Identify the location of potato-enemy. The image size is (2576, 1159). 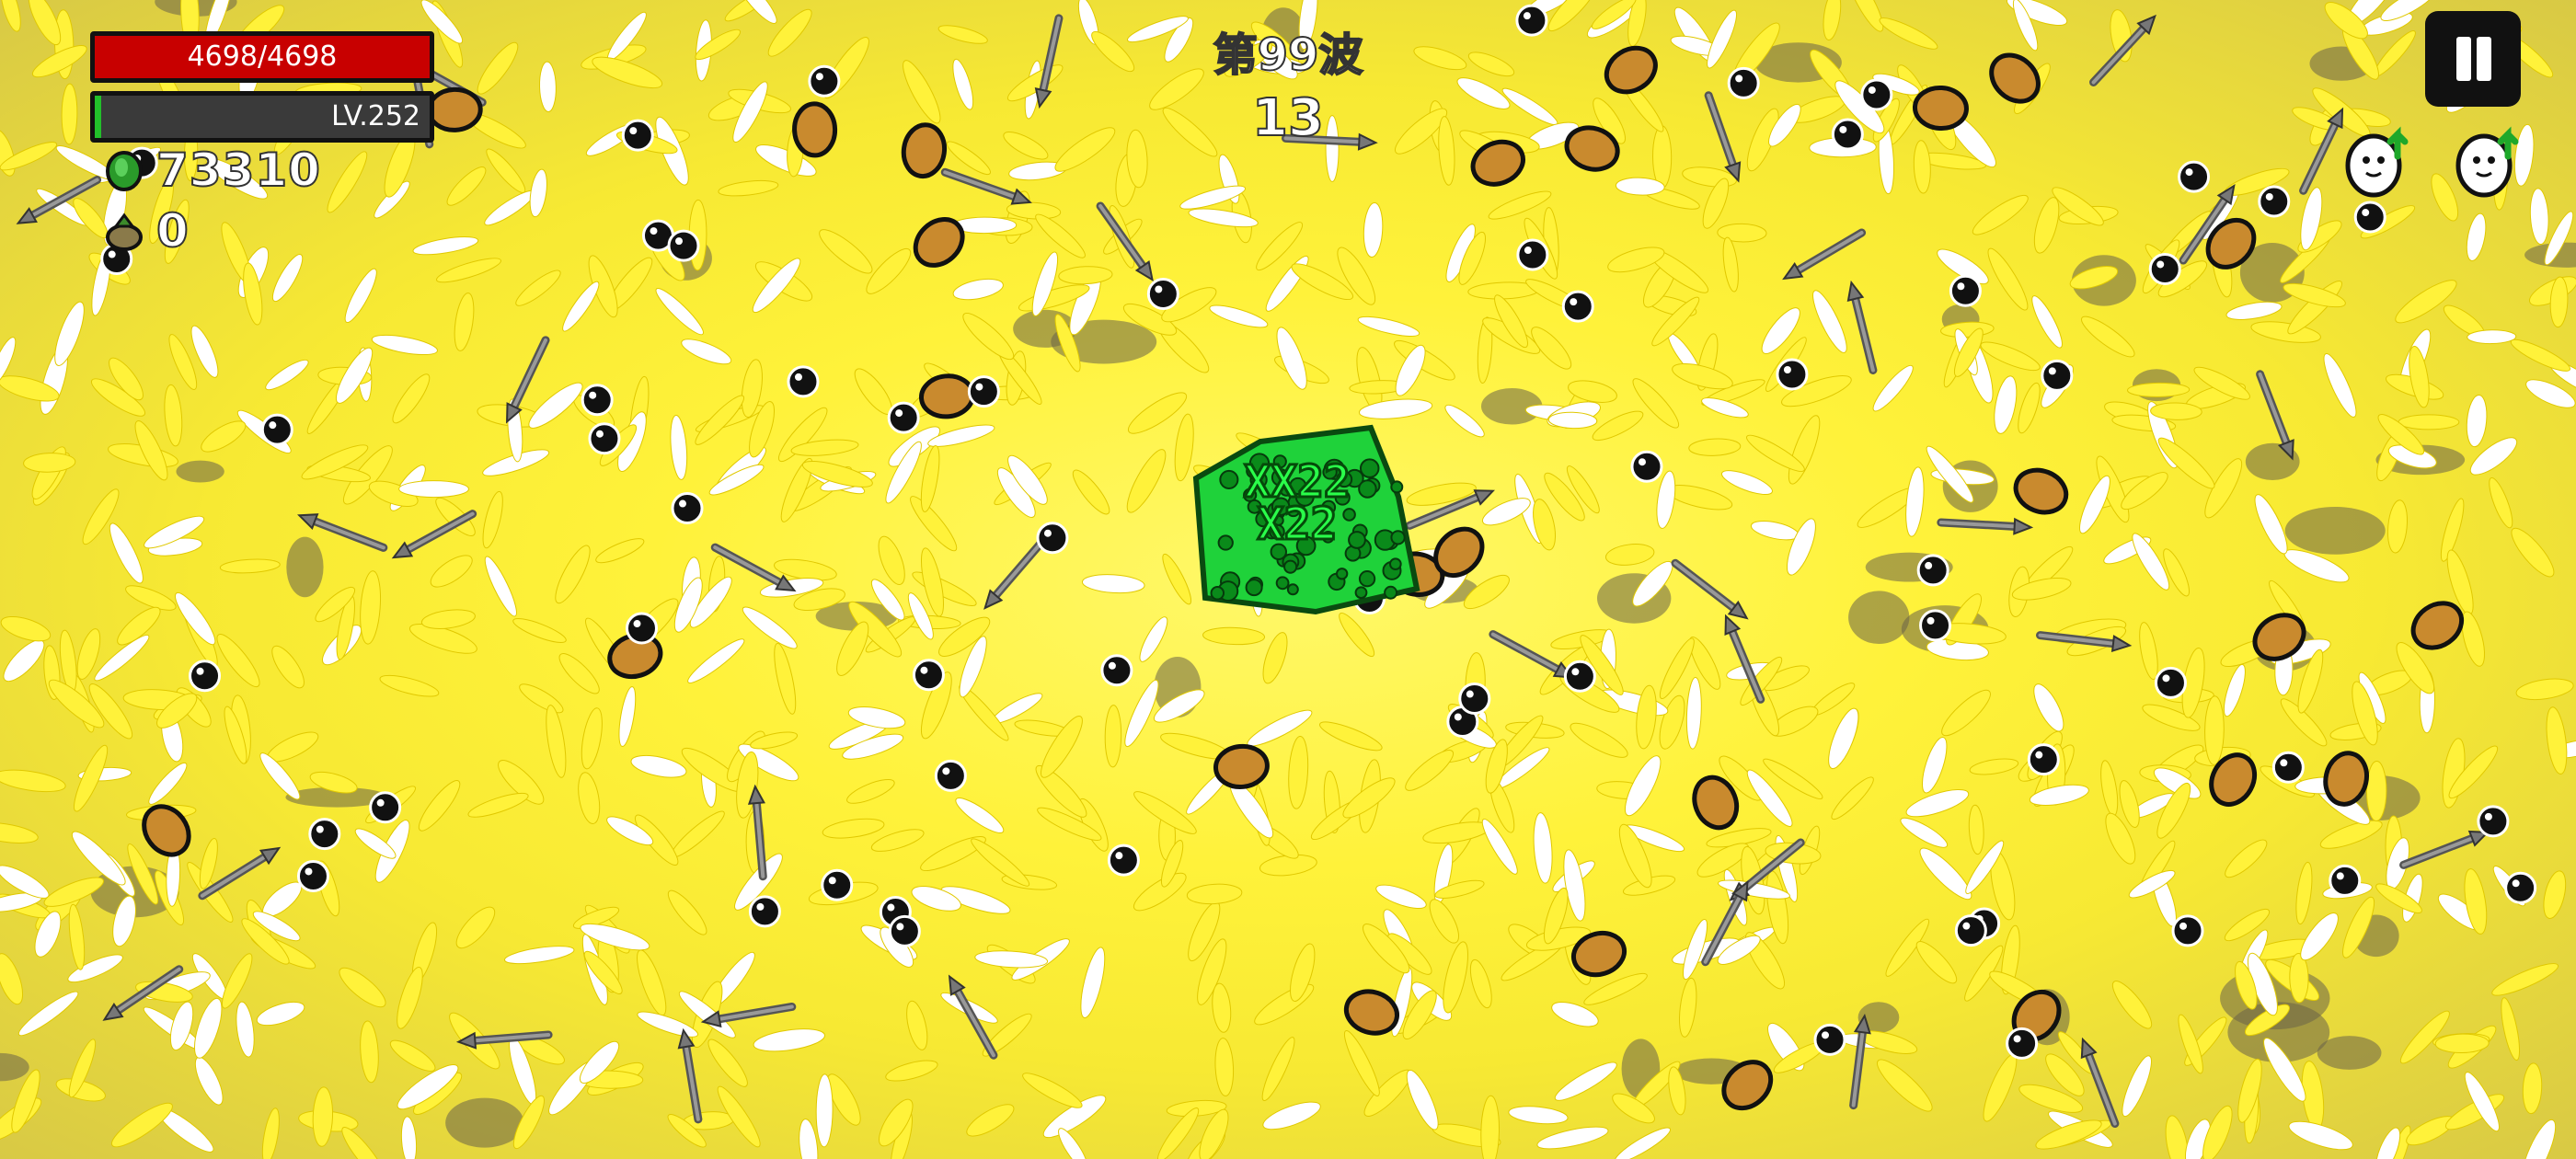
(2015, 78).